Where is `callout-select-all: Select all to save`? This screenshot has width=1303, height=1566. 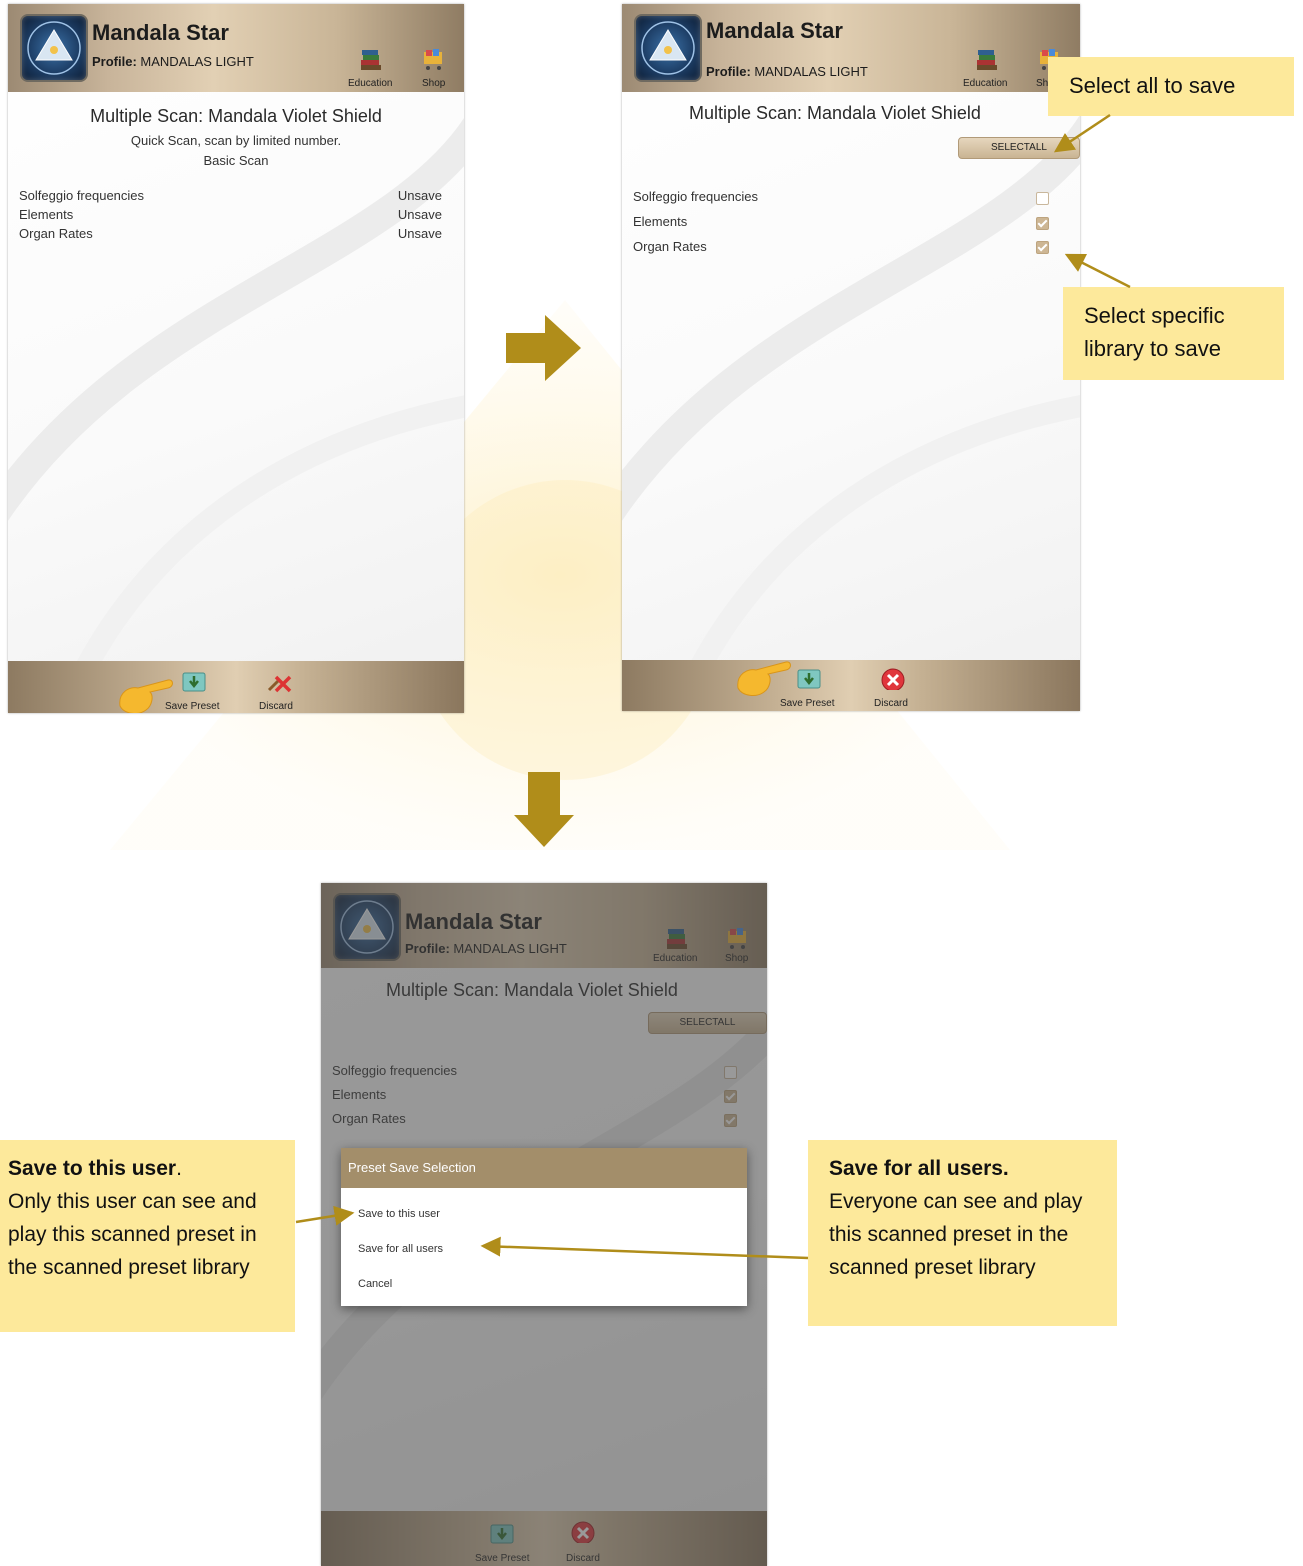 callout-select-all: Select all to save is located at coordinates (1171, 86).